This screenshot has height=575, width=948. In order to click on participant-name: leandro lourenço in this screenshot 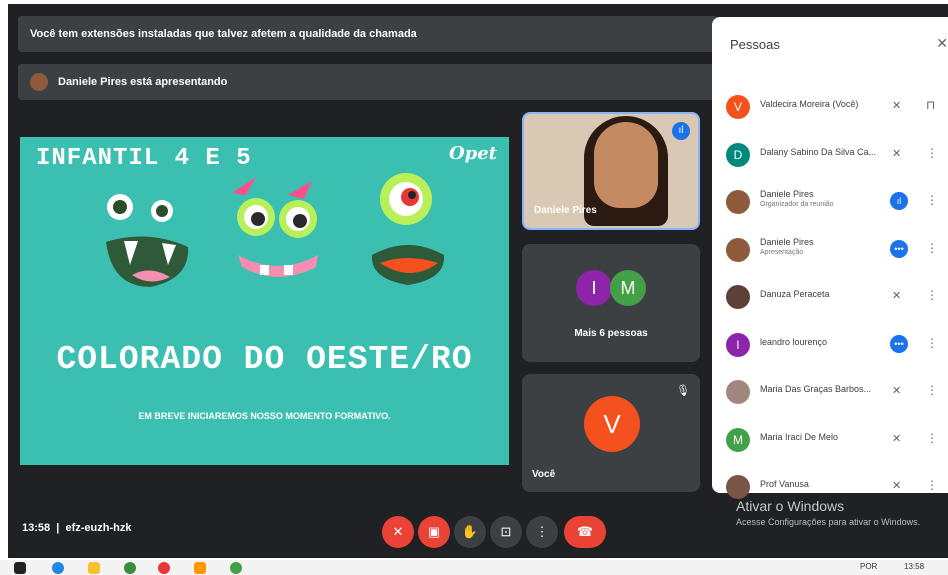, I will do `click(794, 341)`.